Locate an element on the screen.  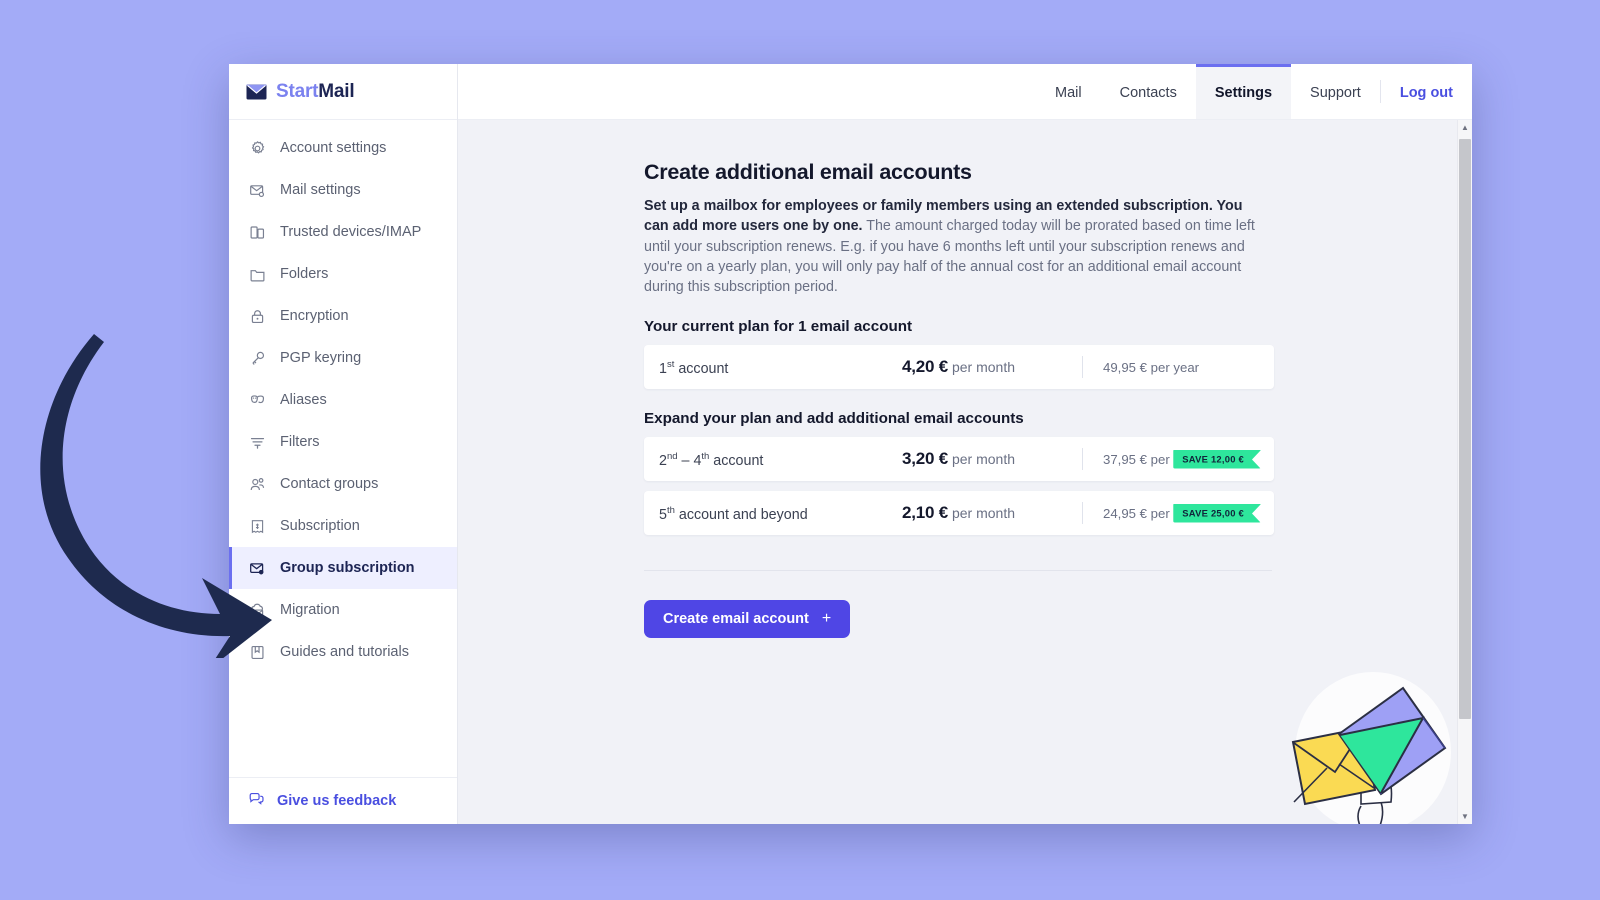
scrollbar-track is located at coordinates (1465, 472).